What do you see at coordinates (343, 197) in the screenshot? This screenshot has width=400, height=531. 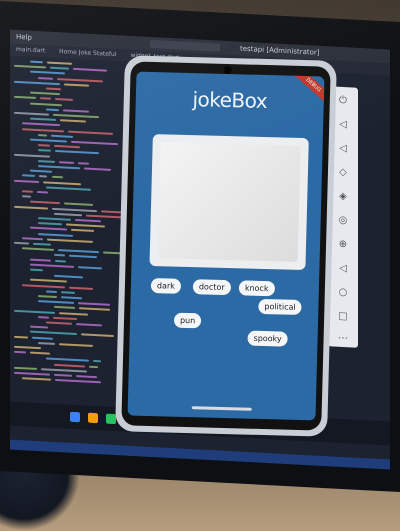 I see `rotate-right-icon: ◈` at bounding box center [343, 197].